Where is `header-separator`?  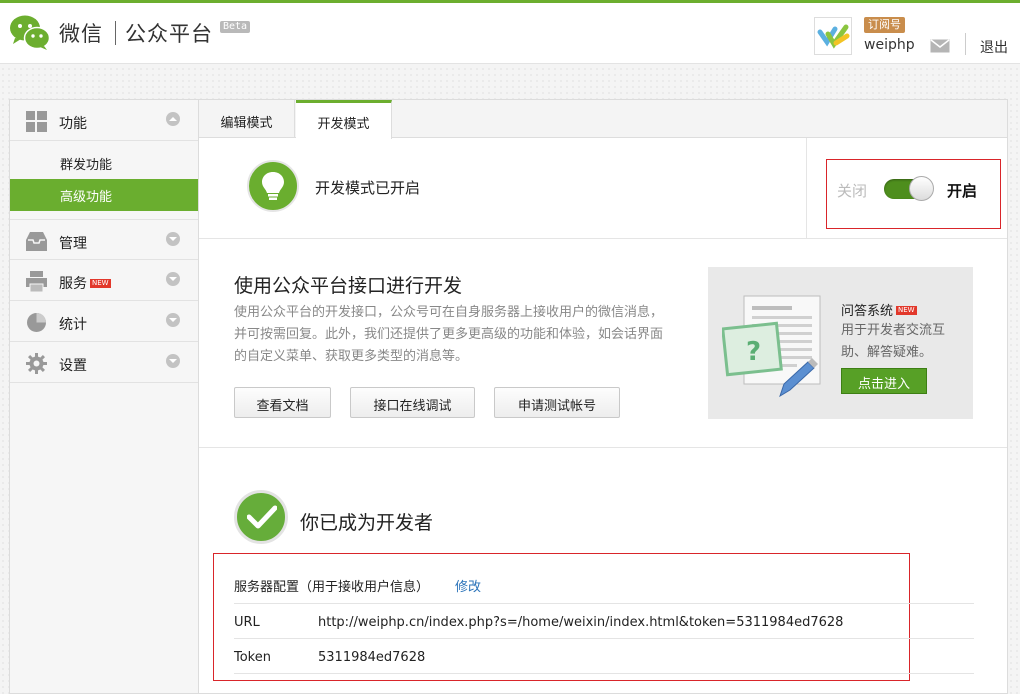 header-separator is located at coordinates (965, 44).